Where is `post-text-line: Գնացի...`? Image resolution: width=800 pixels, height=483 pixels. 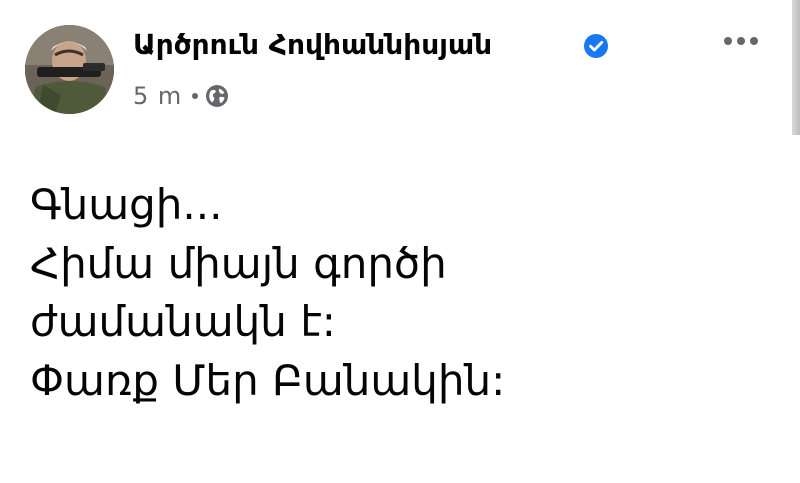 post-text-line: Գնացի... is located at coordinates (126, 204).